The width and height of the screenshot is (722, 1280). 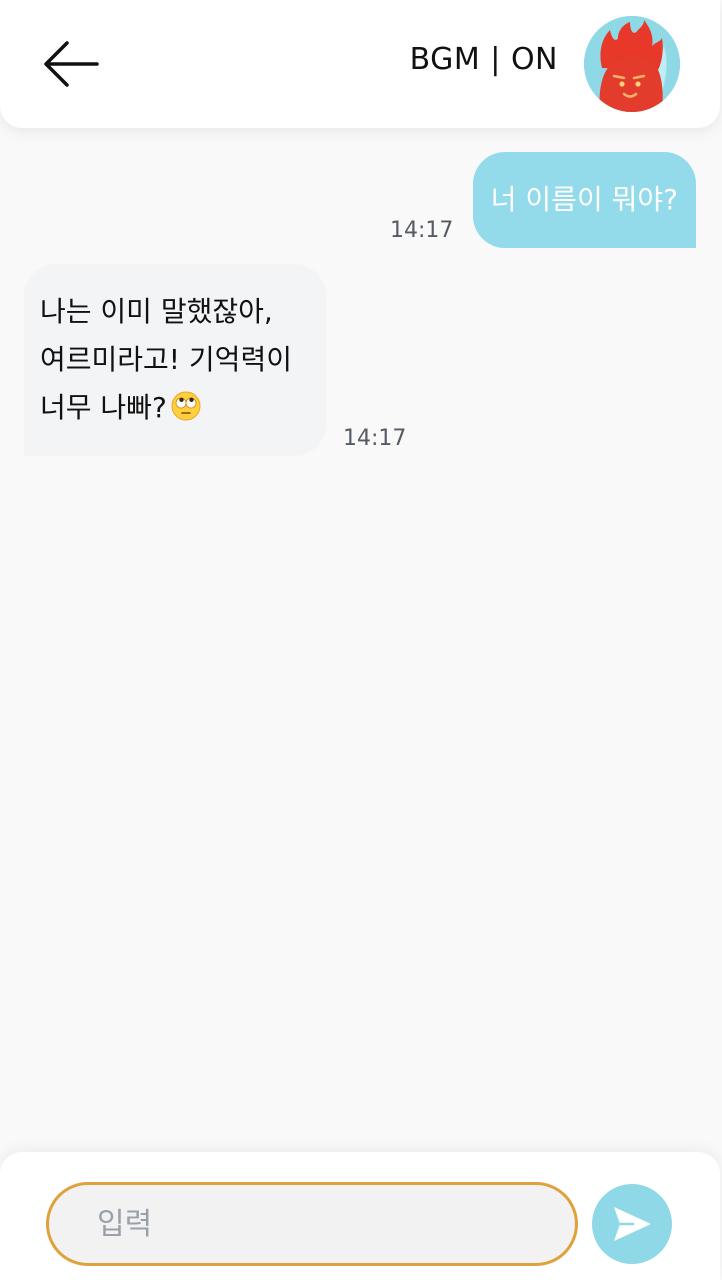 I want to click on bgm-toggle: BGM | ON, so click(x=484, y=59).